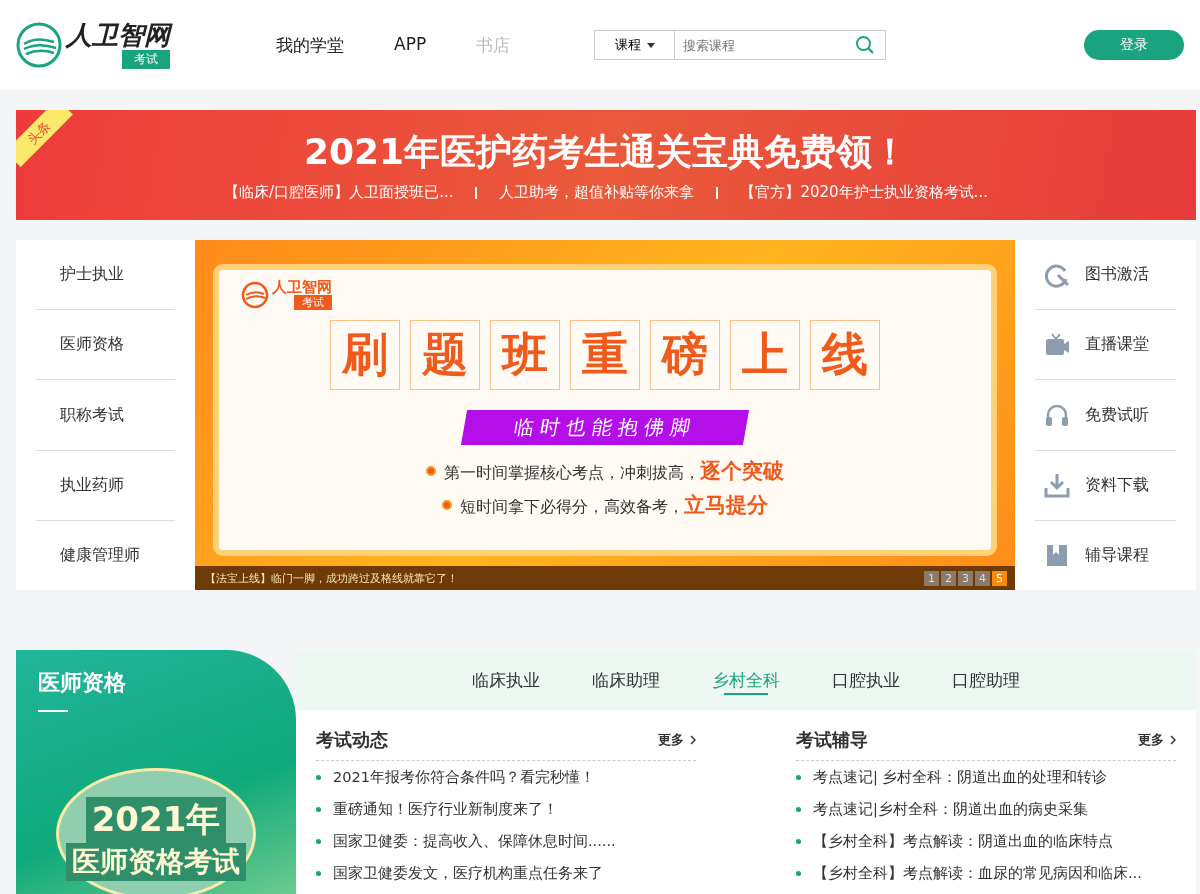  I want to click on category-link: 医师资格, so click(105, 345).